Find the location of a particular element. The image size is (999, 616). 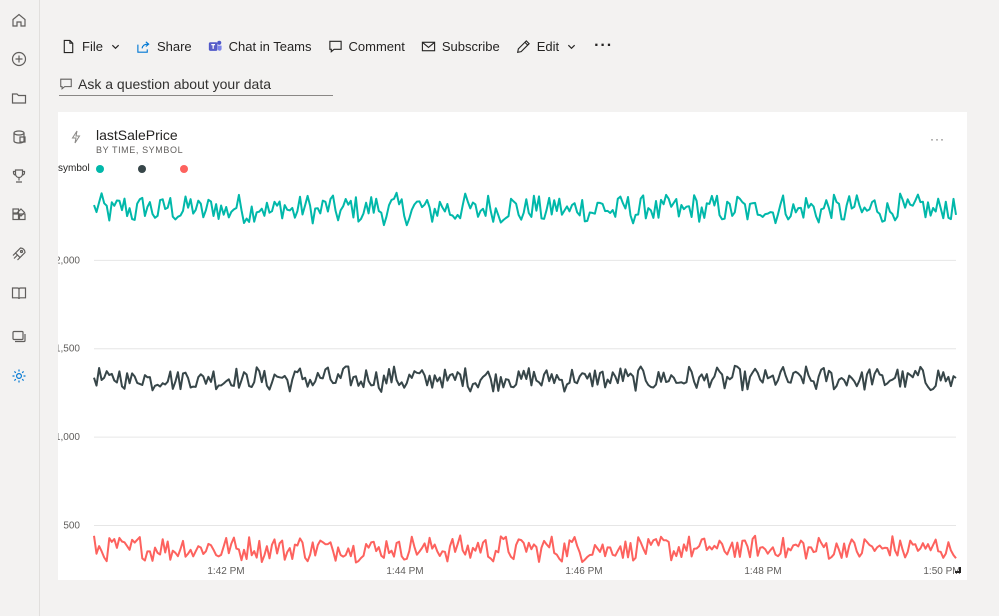

visual-title: lastSalePrice is located at coordinates (137, 135).